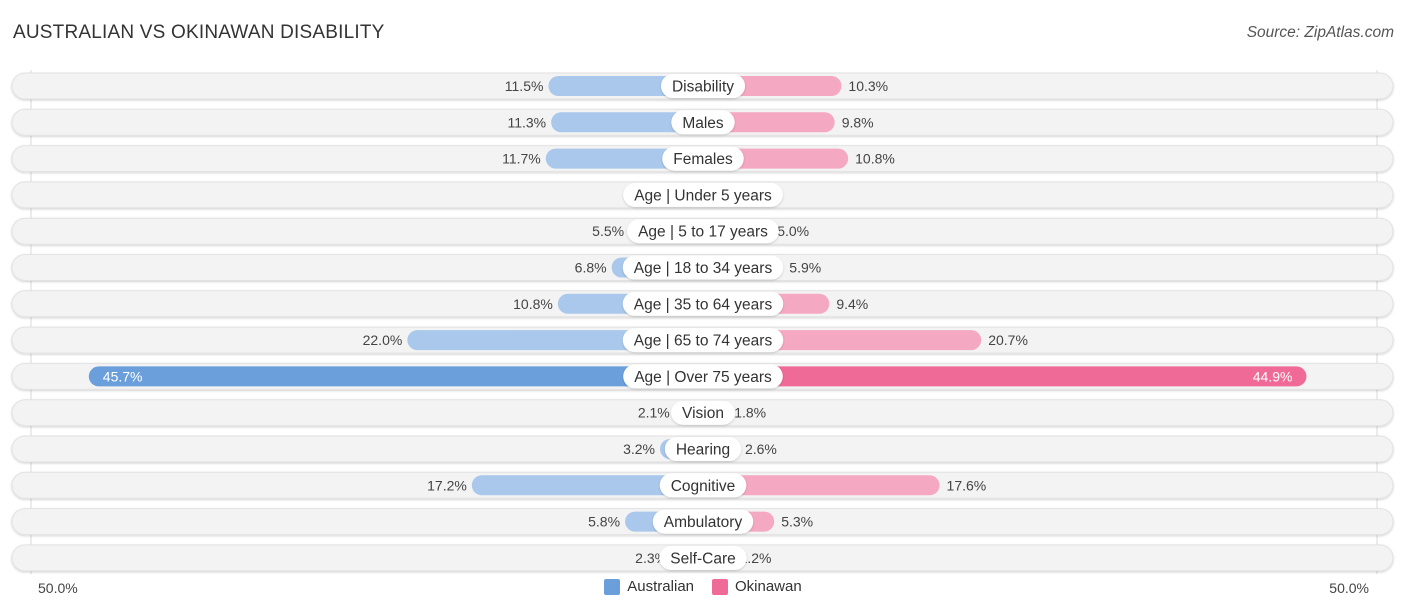  What do you see at coordinates (396, 376) in the screenshot?
I see `bar-australian` at bounding box center [396, 376].